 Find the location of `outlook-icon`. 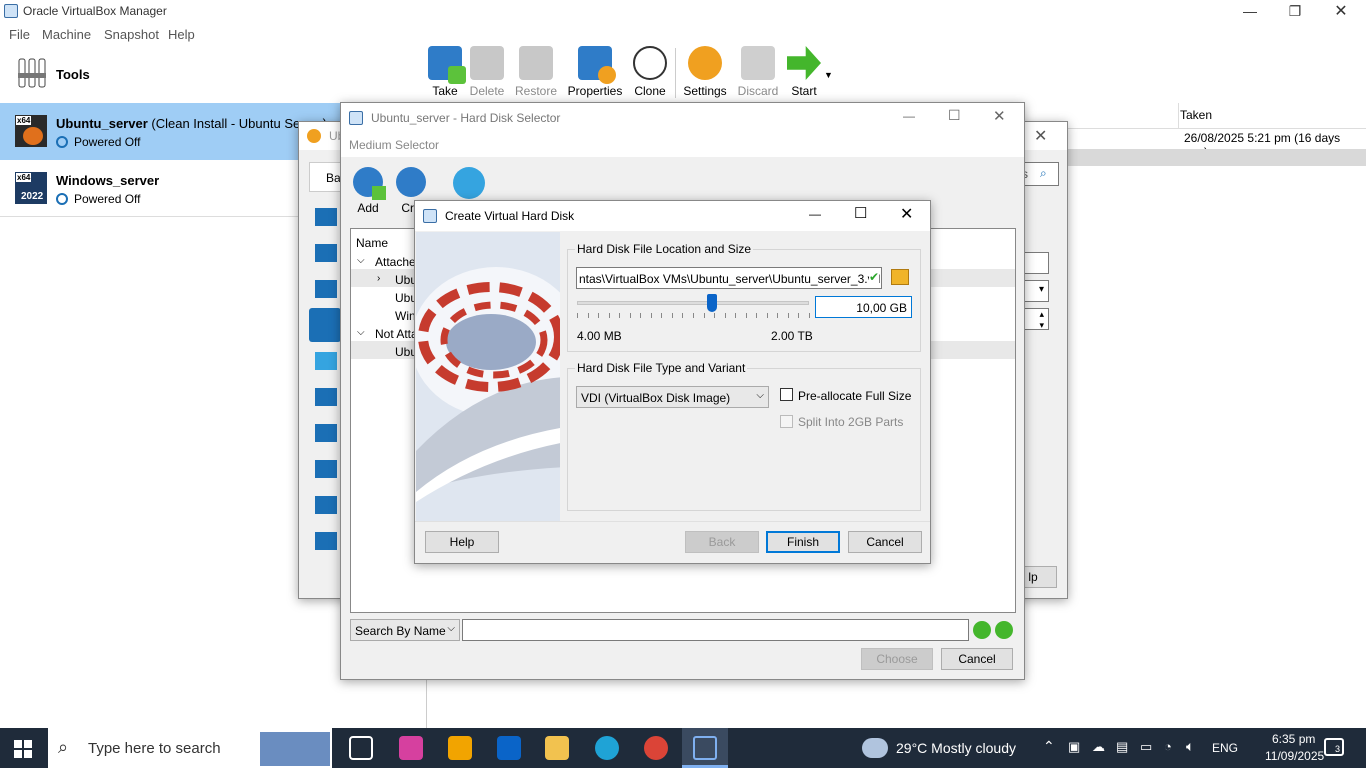

outlook-icon is located at coordinates (509, 748).